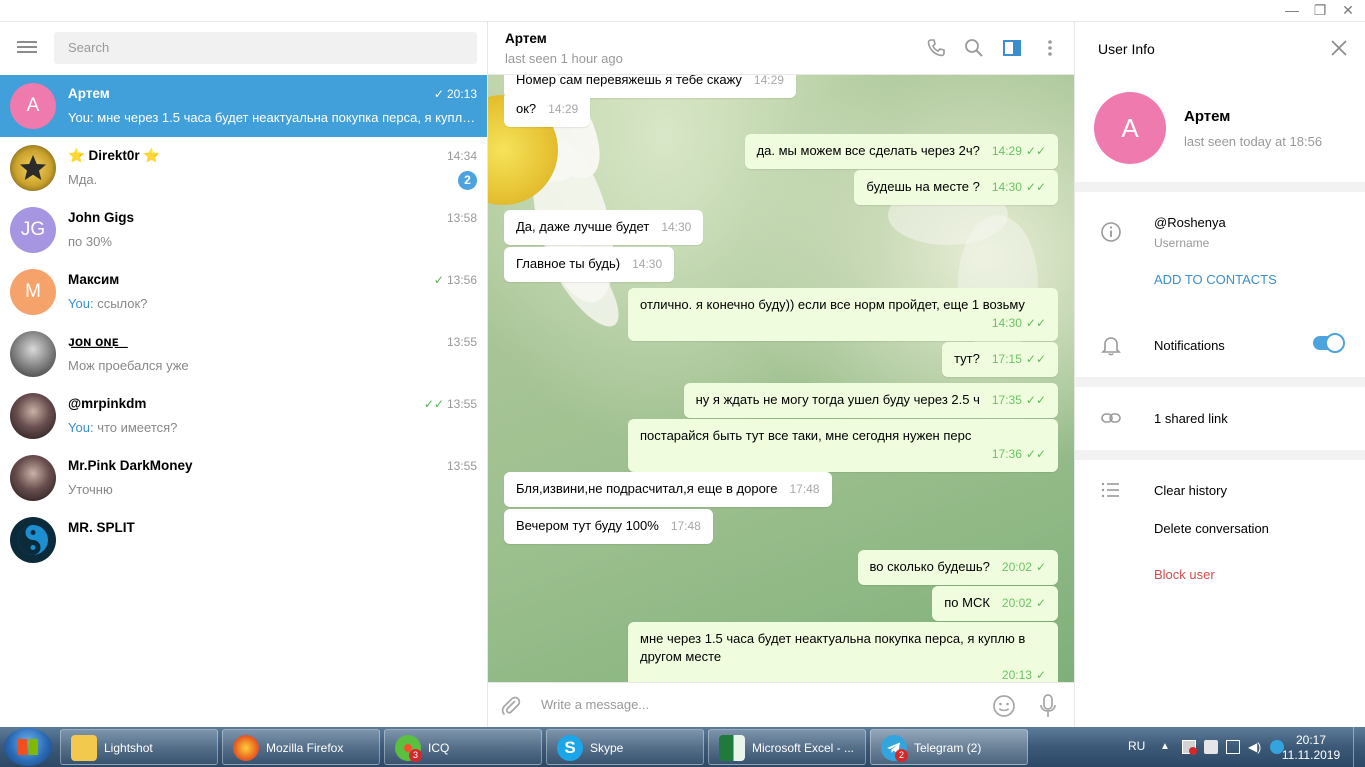  Describe the element at coordinates (243, 292) in the screenshot. I see `chat-item-maksim: M Максим ✓ 13:56 You: ссылок?` at that location.